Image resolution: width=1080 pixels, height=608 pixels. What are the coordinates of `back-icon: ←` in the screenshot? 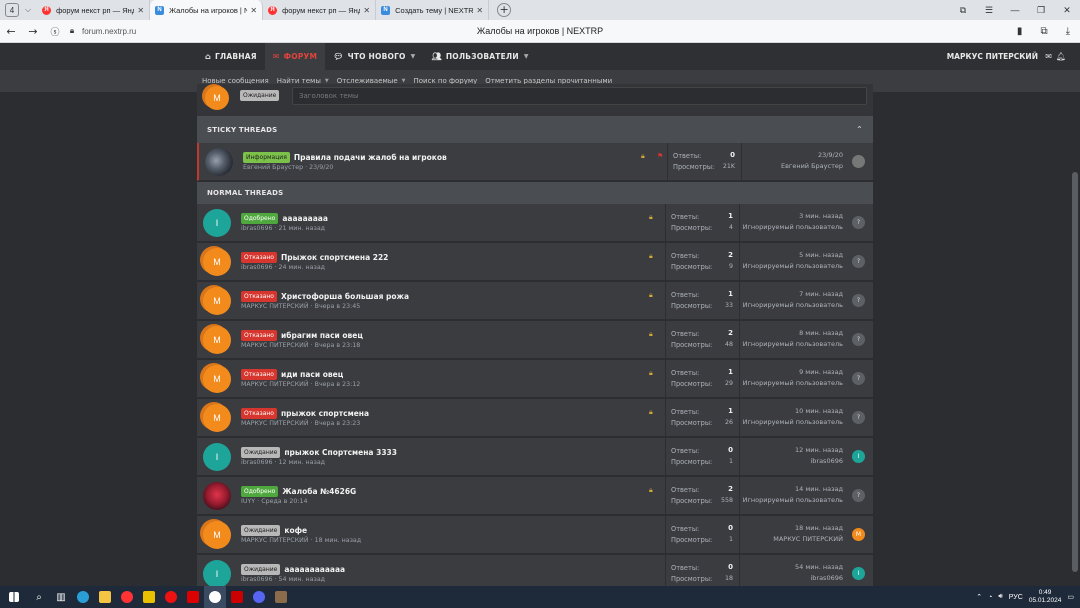 It's located at (11, 31).